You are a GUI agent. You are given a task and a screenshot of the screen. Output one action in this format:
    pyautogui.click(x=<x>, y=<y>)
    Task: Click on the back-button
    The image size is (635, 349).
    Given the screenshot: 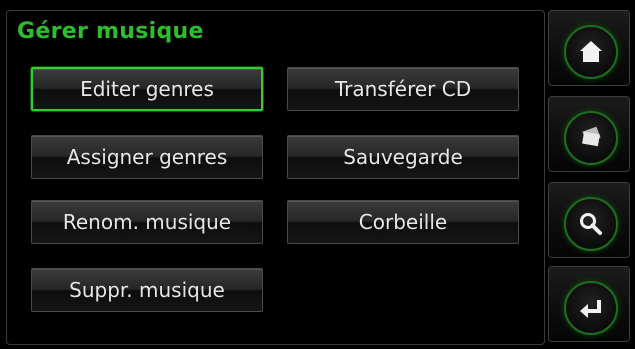 What is the action you would take?
    pyautogui.click(x=589, y=304)
    